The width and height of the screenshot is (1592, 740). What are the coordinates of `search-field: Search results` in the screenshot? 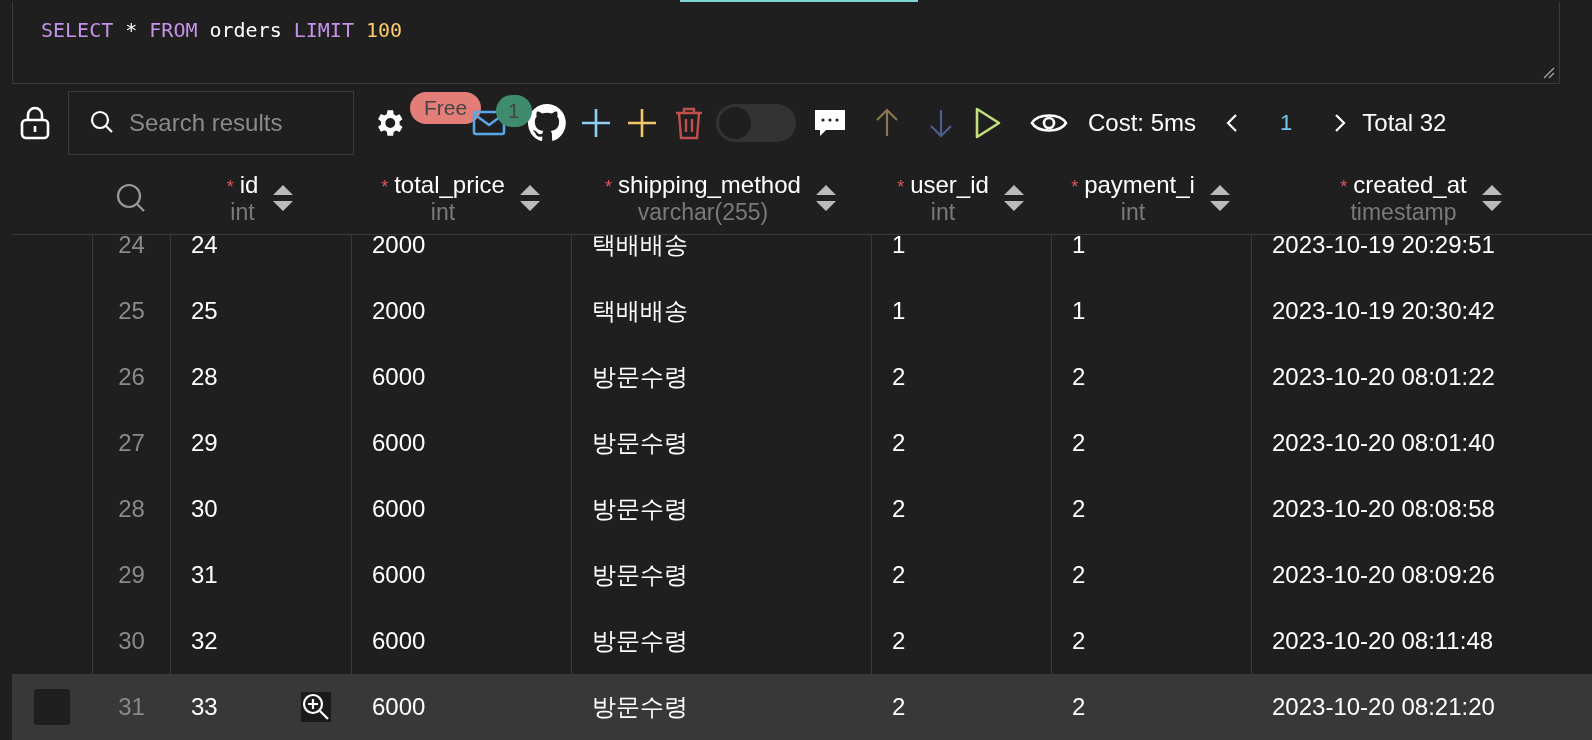 It's located at (211, 123).